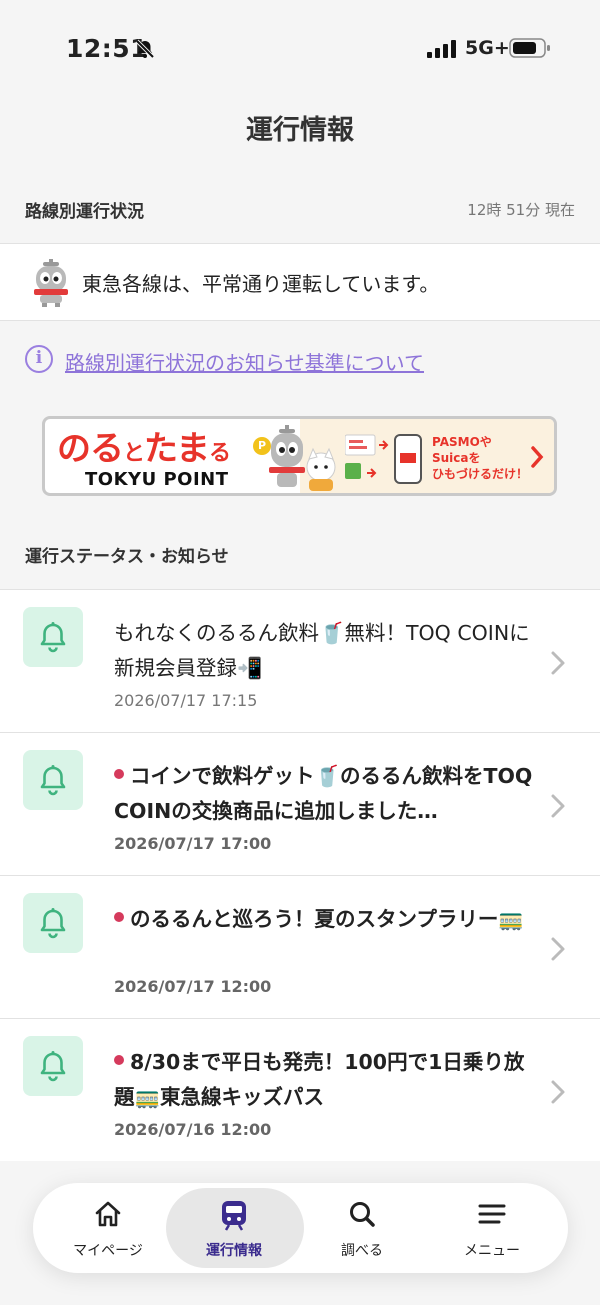  I want to click on notice-date: 2026/07/17 12:00, so click(193, 986).